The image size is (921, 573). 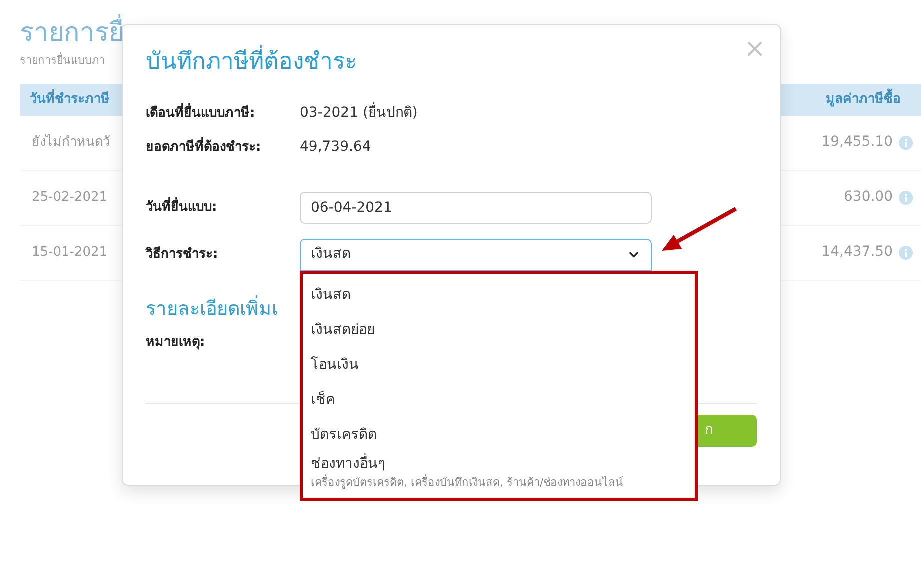 I want to click on table-cell-text: ยังไม่กำหนดวั, so click(x=71, y=142).